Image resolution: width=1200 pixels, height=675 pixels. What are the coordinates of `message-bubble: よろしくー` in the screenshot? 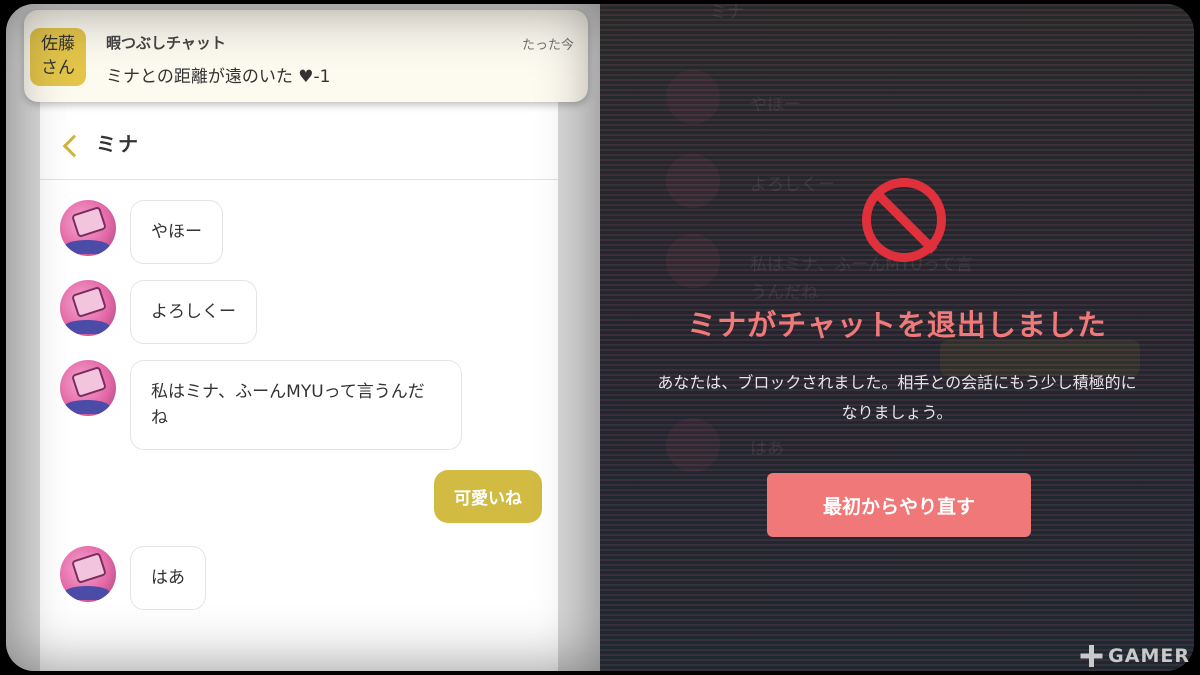 It's located at (193, 312).